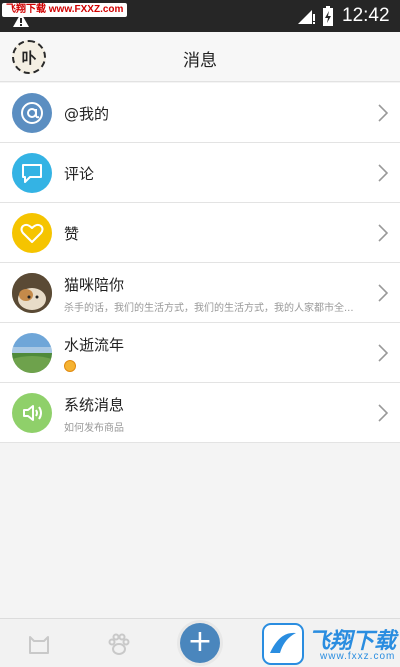  What do you see at coordinates (32, 353) in the screenshot?
I see `landscape-avatar` at bounding box center [32, 353].